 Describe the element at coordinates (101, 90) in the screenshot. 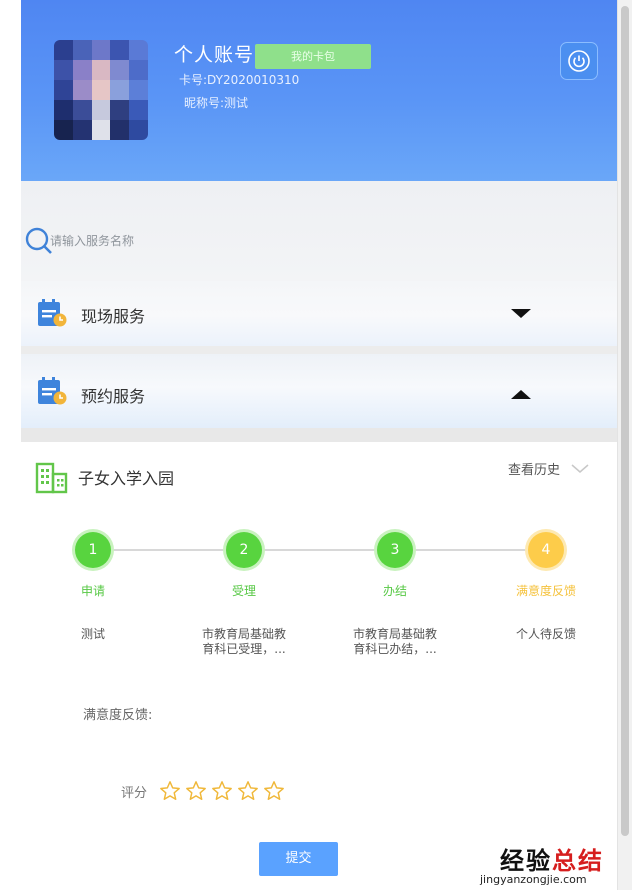

I see `avatar` at that location.